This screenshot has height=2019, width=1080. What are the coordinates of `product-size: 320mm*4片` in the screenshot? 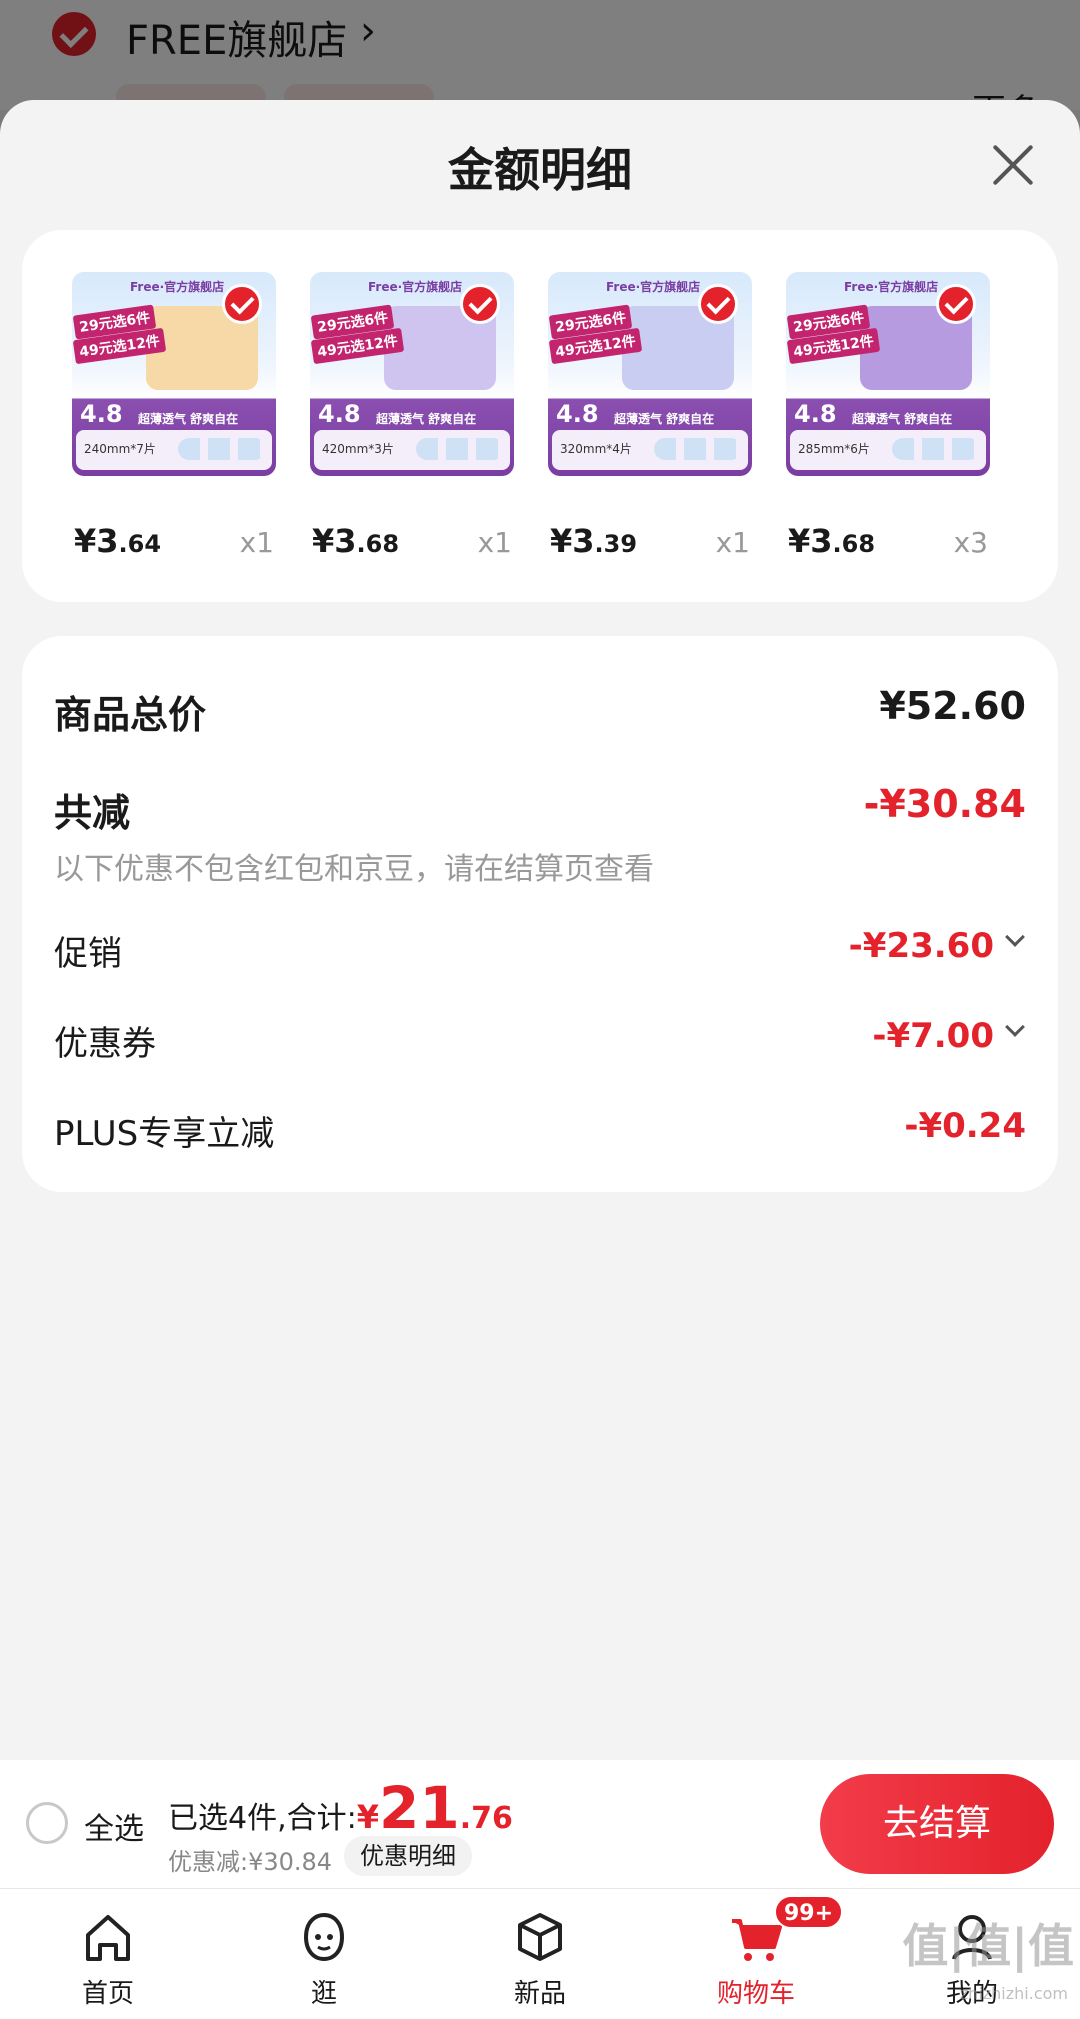 It's located at (596, 449).